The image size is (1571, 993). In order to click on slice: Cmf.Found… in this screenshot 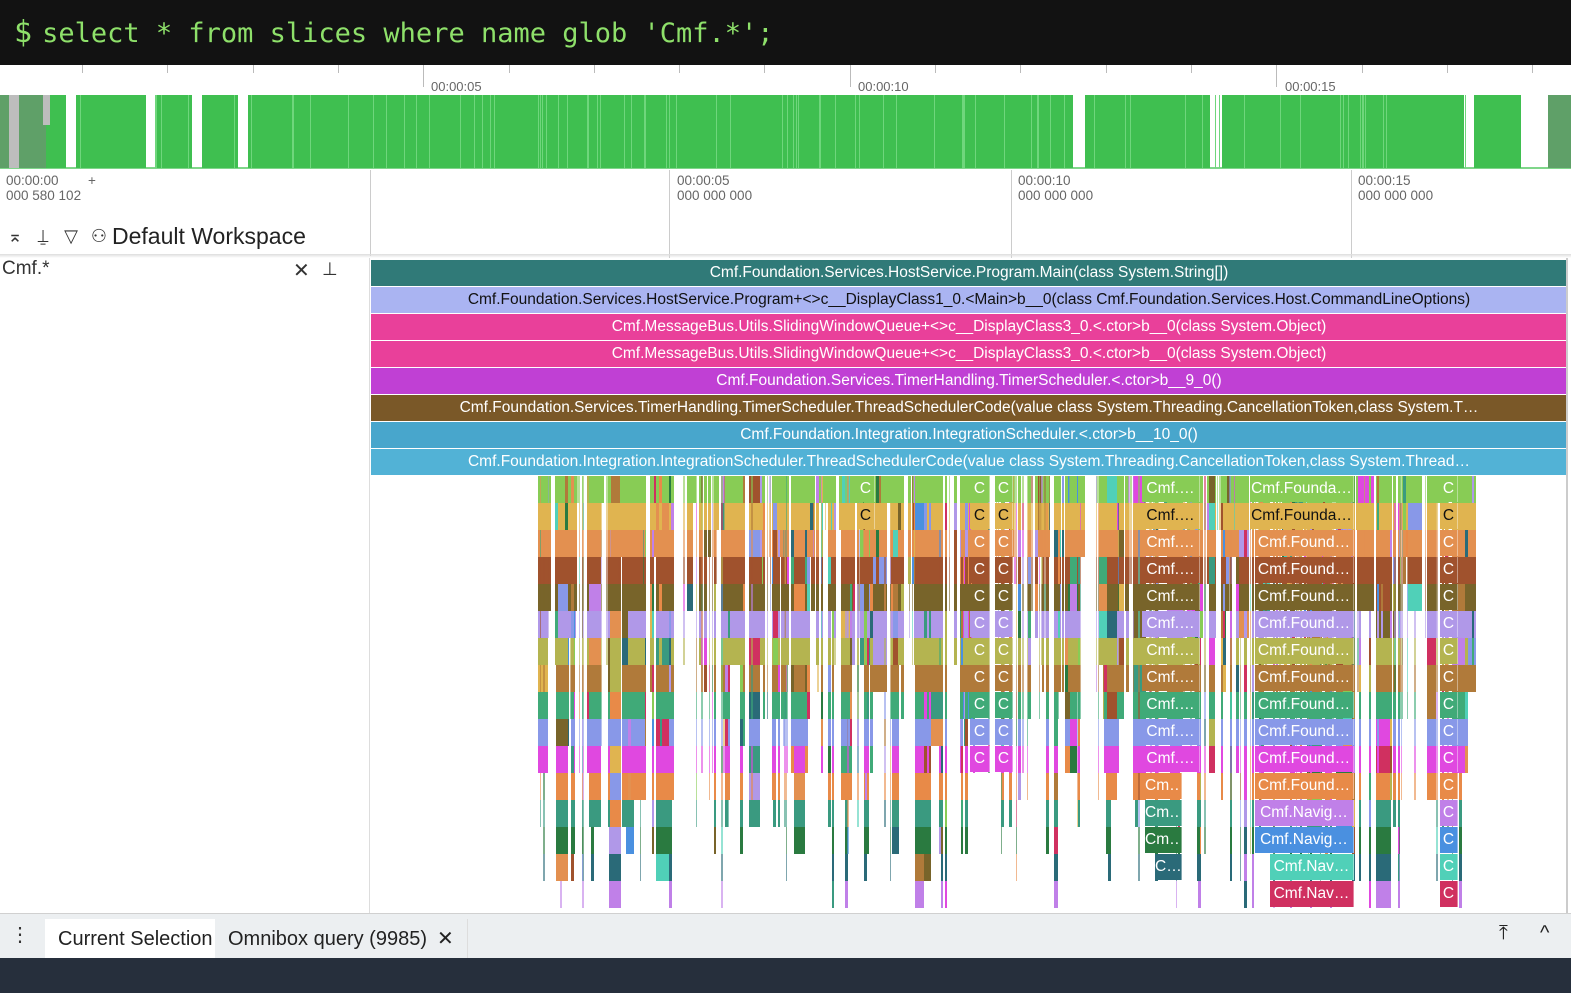, I will do `click(1304, 759)`.